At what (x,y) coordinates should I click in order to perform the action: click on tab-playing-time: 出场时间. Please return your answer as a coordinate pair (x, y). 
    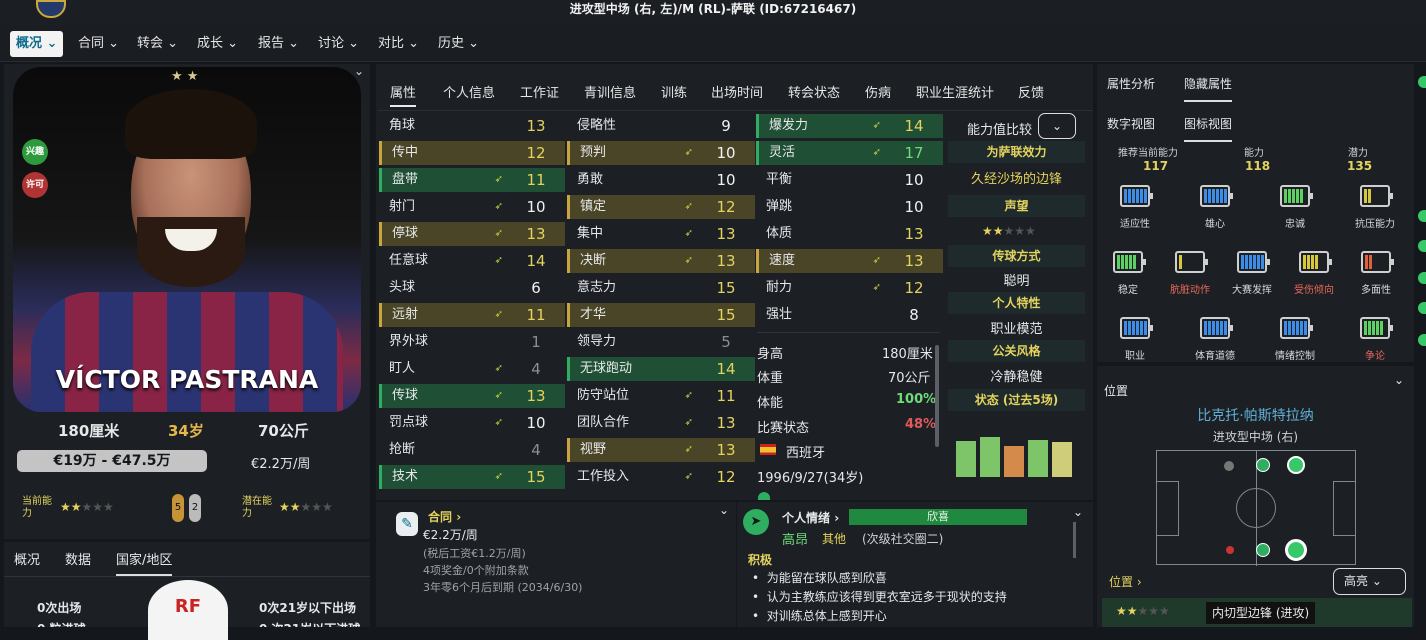
    Looking at the image, I should click on (737, 94).